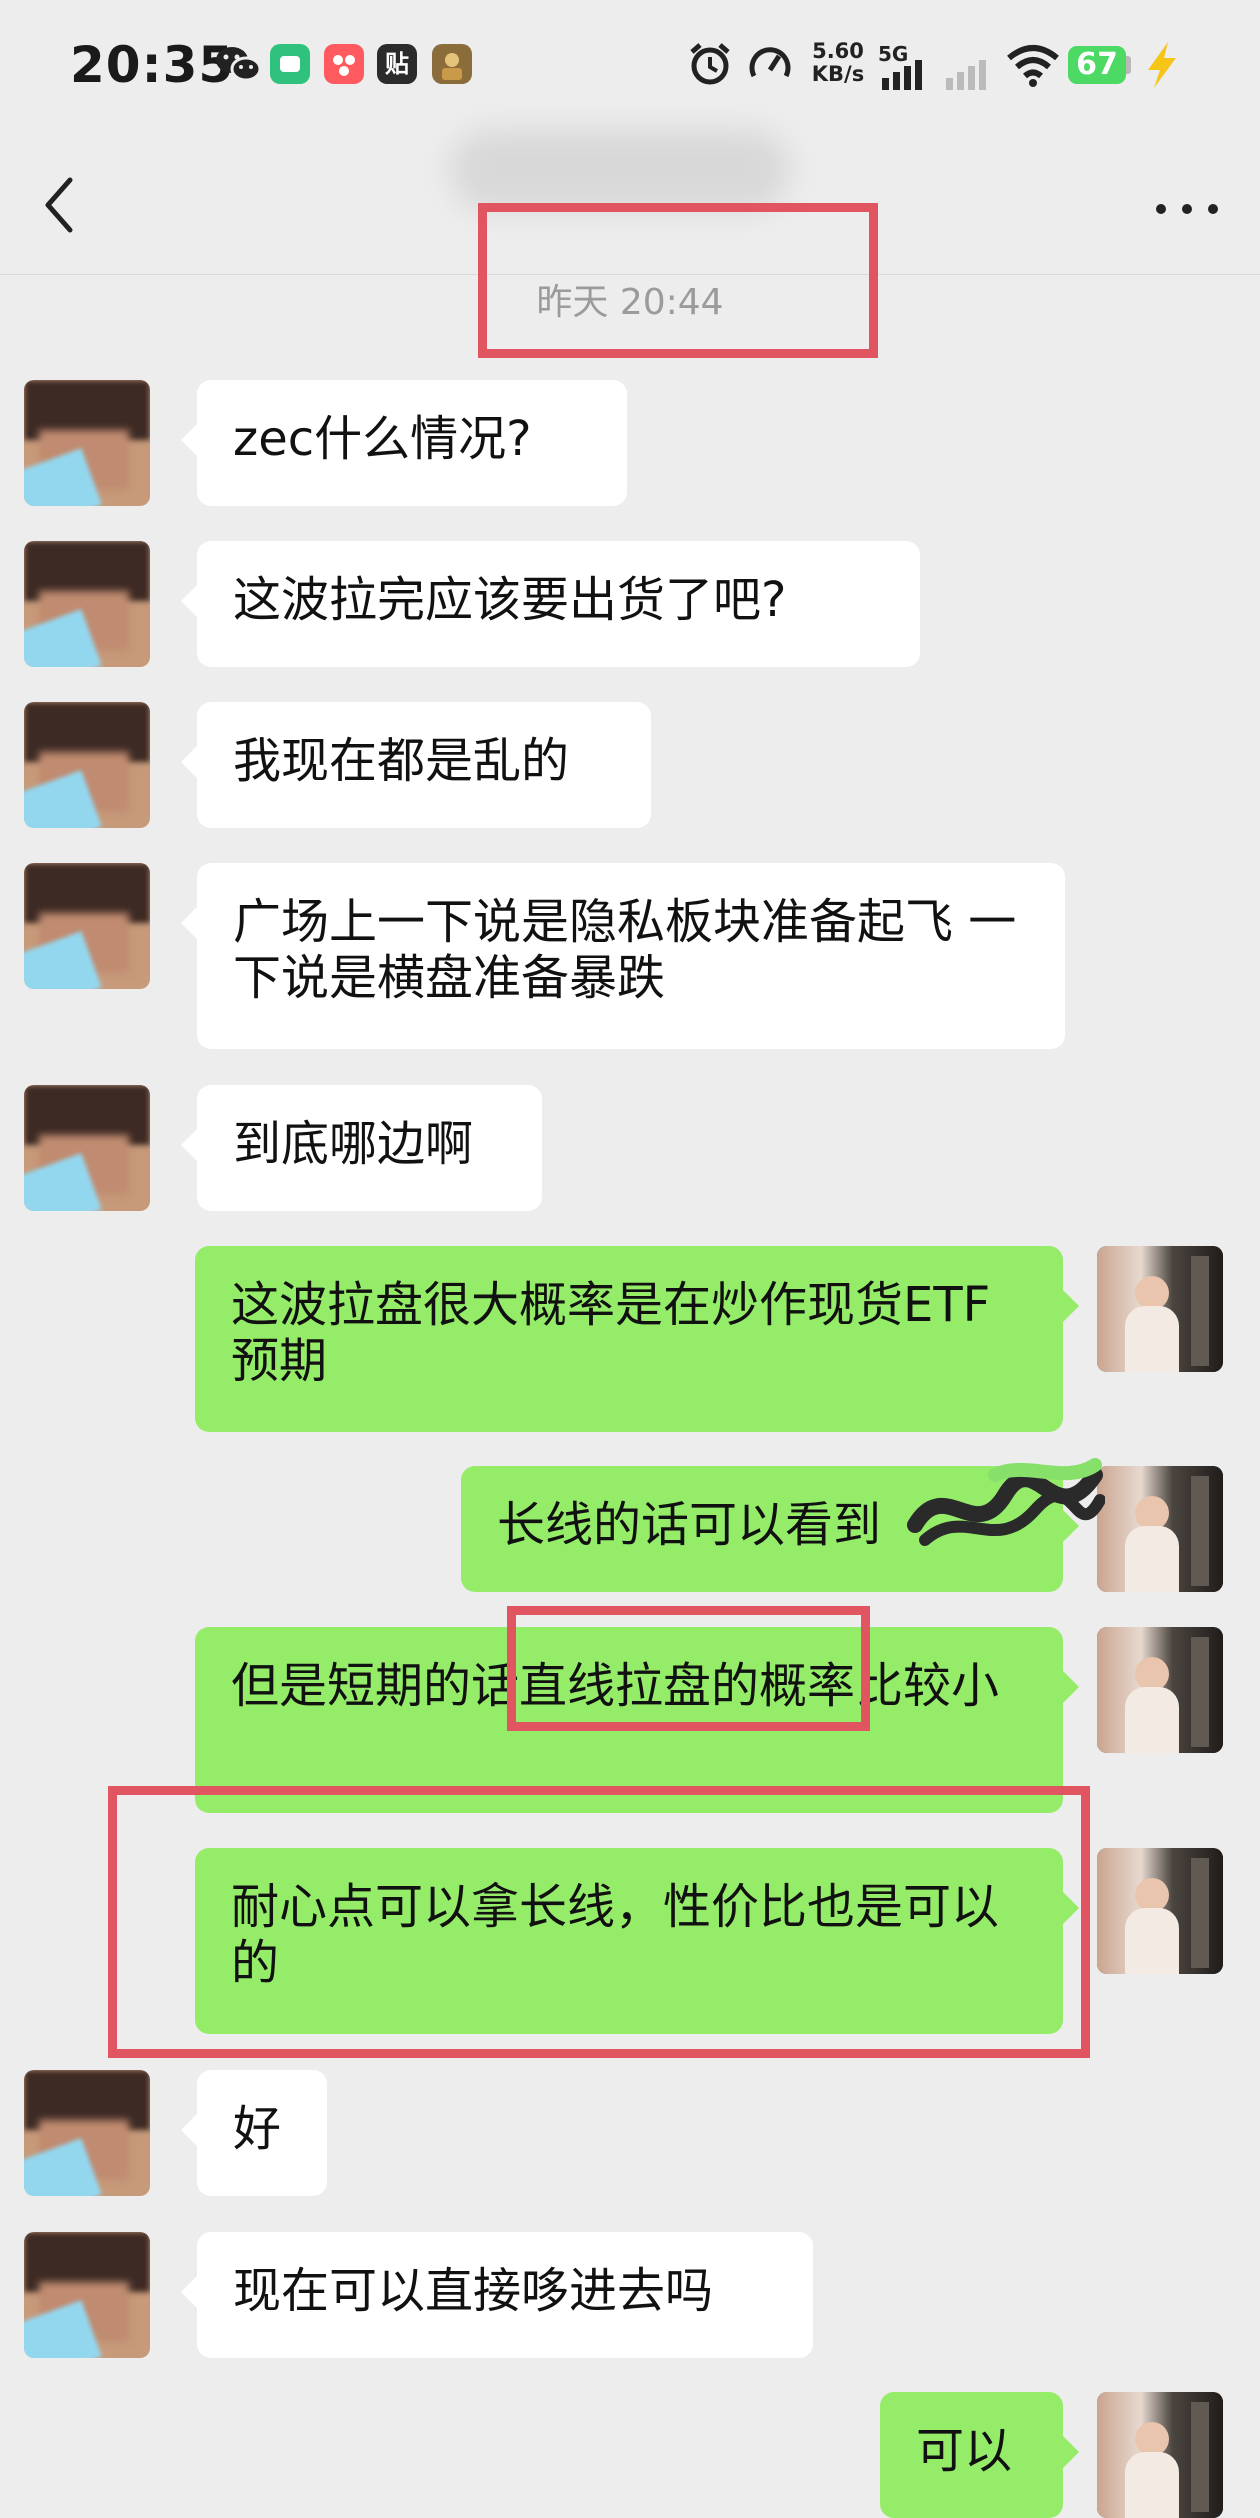 This screenshot has height=2518, width=1260. Describe the element at coordinates (1162, 65) in the screenshot. I see `charging-bolt-icon` at that location.